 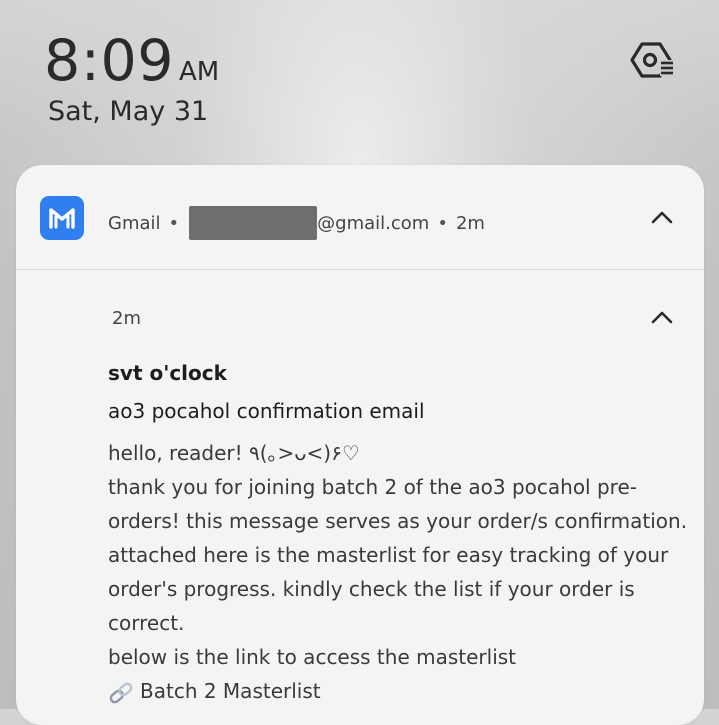 I want to click on lockscreen-clock: 8:09 AM, so click(x=131, y=61).